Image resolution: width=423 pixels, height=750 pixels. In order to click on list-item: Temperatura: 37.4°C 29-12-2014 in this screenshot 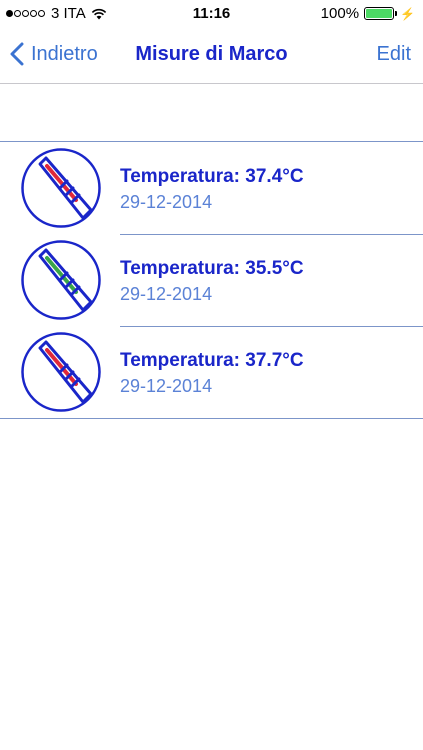, I will do `click(211, 188)`.